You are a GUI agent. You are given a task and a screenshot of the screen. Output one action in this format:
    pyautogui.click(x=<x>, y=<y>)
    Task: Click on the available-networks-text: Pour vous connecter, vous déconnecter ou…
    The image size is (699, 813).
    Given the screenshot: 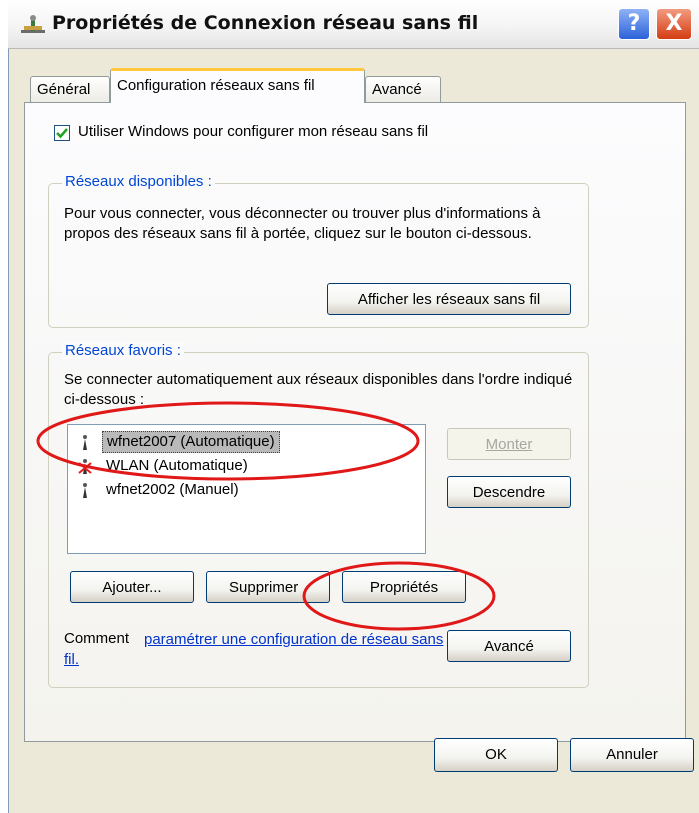 What is the action you would take?
    pyautogui.click(x=302, y=223)
    